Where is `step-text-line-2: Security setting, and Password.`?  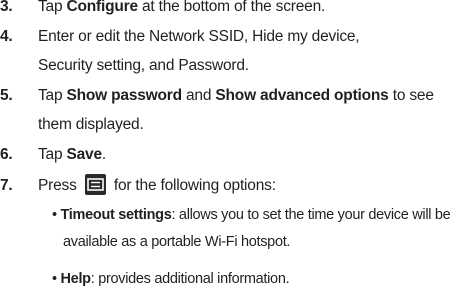
step-text-line-2: Security setting, and Password. is located at coordinates (143, 65).